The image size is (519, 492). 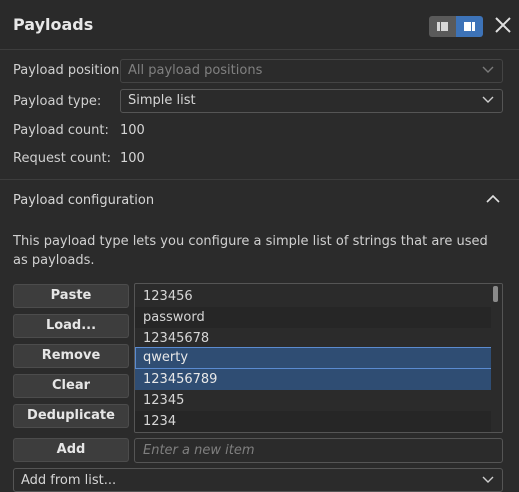 I want to click on list-item-selected: 123456789, so click(x=313, y=379).